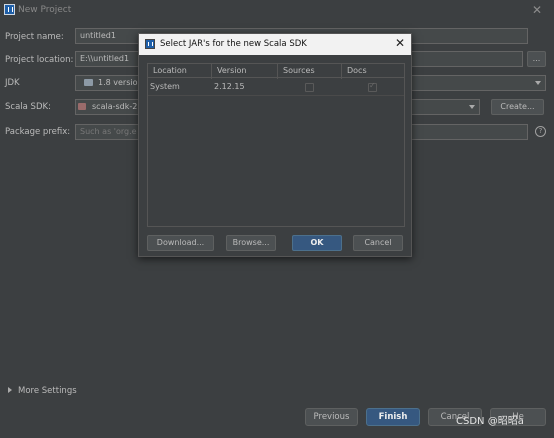  I want to click on folder-icon, so click(88, 82).